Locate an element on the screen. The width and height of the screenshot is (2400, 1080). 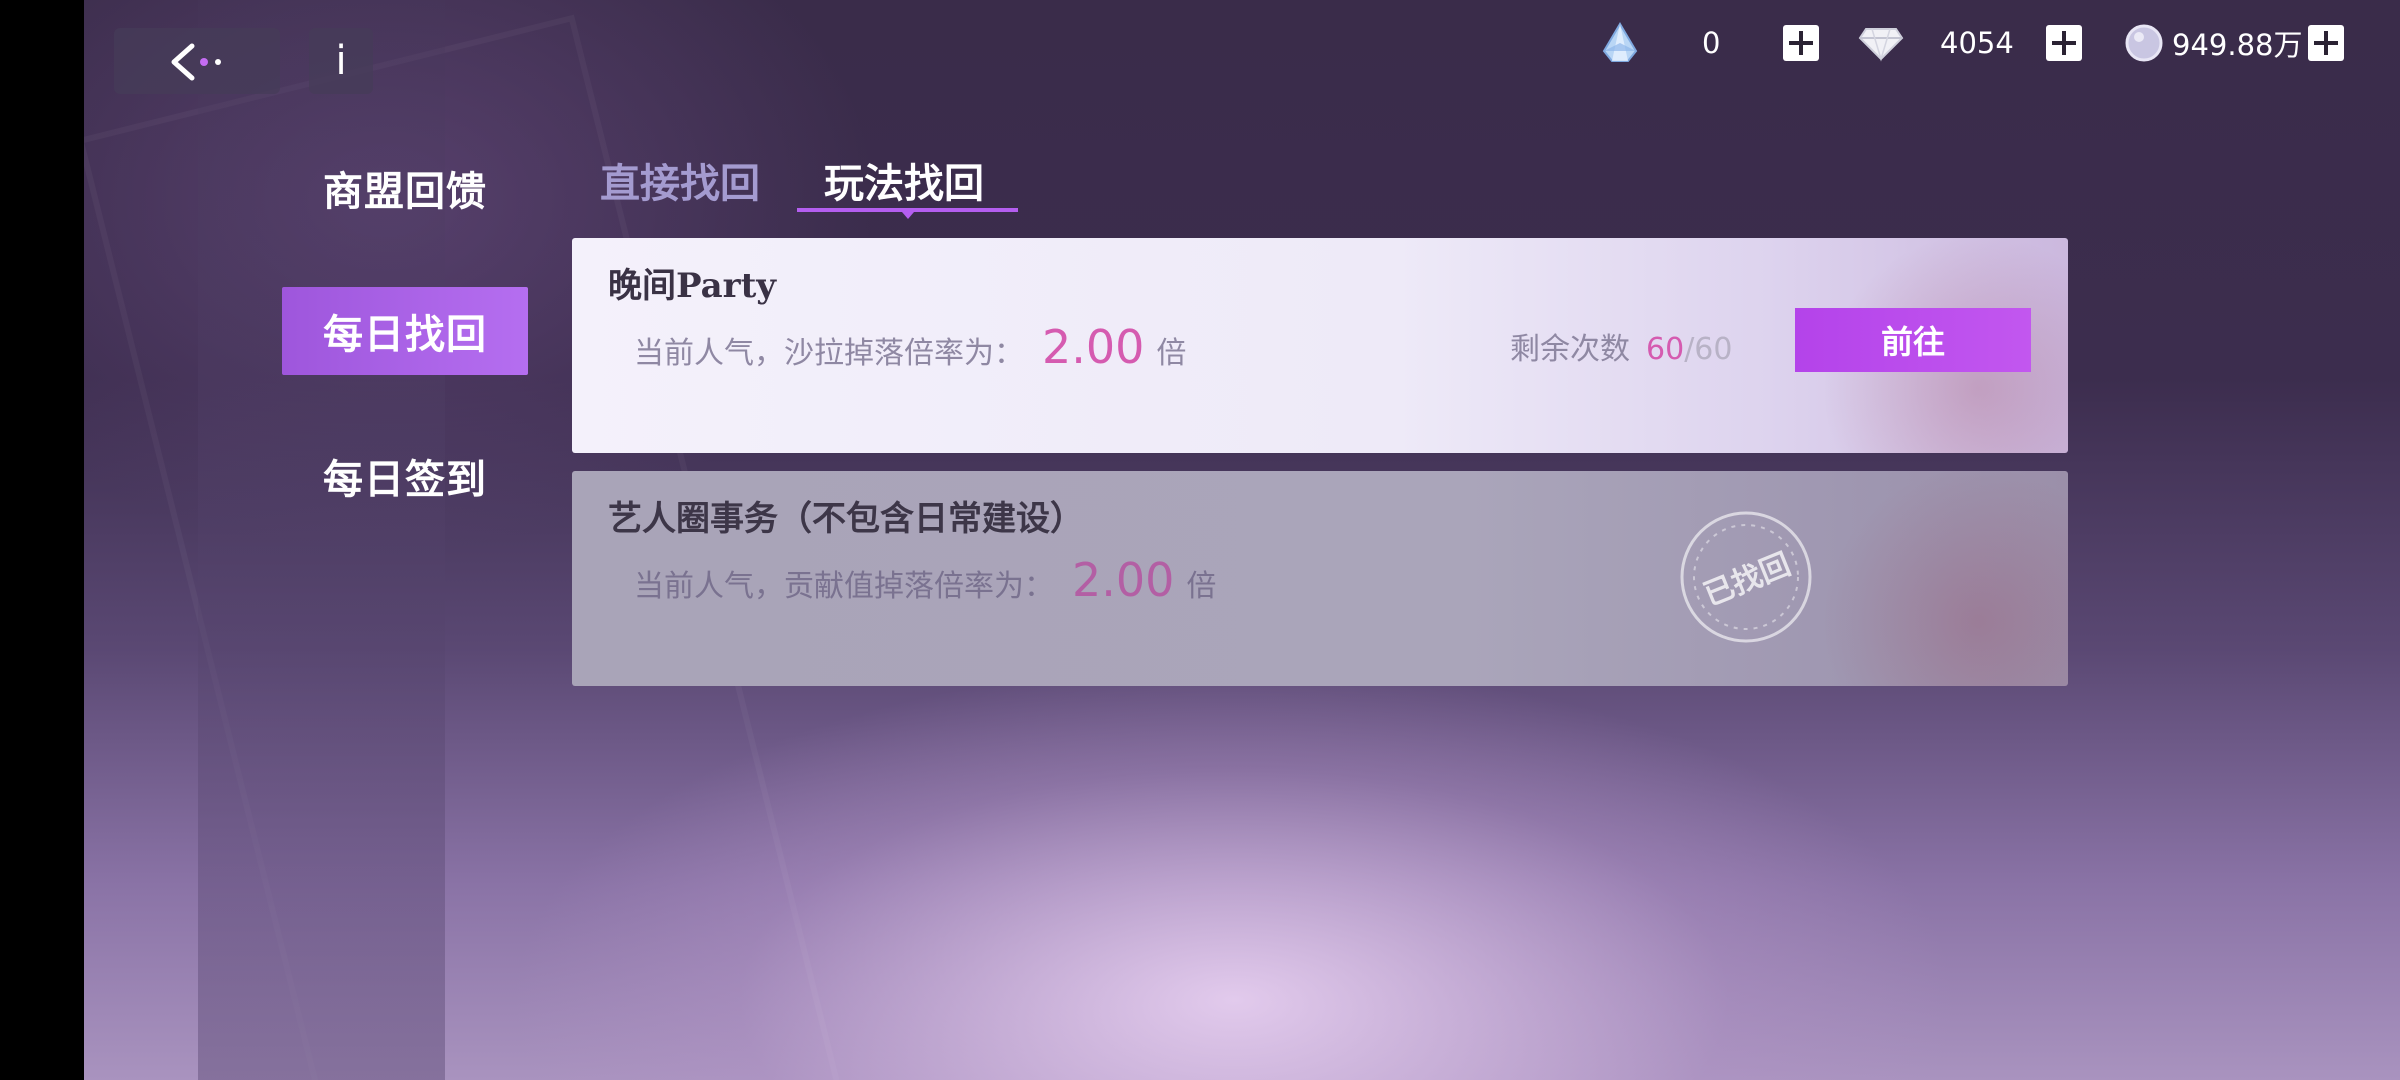
card-title: 晚间Party is located at coordinates (692, 286).